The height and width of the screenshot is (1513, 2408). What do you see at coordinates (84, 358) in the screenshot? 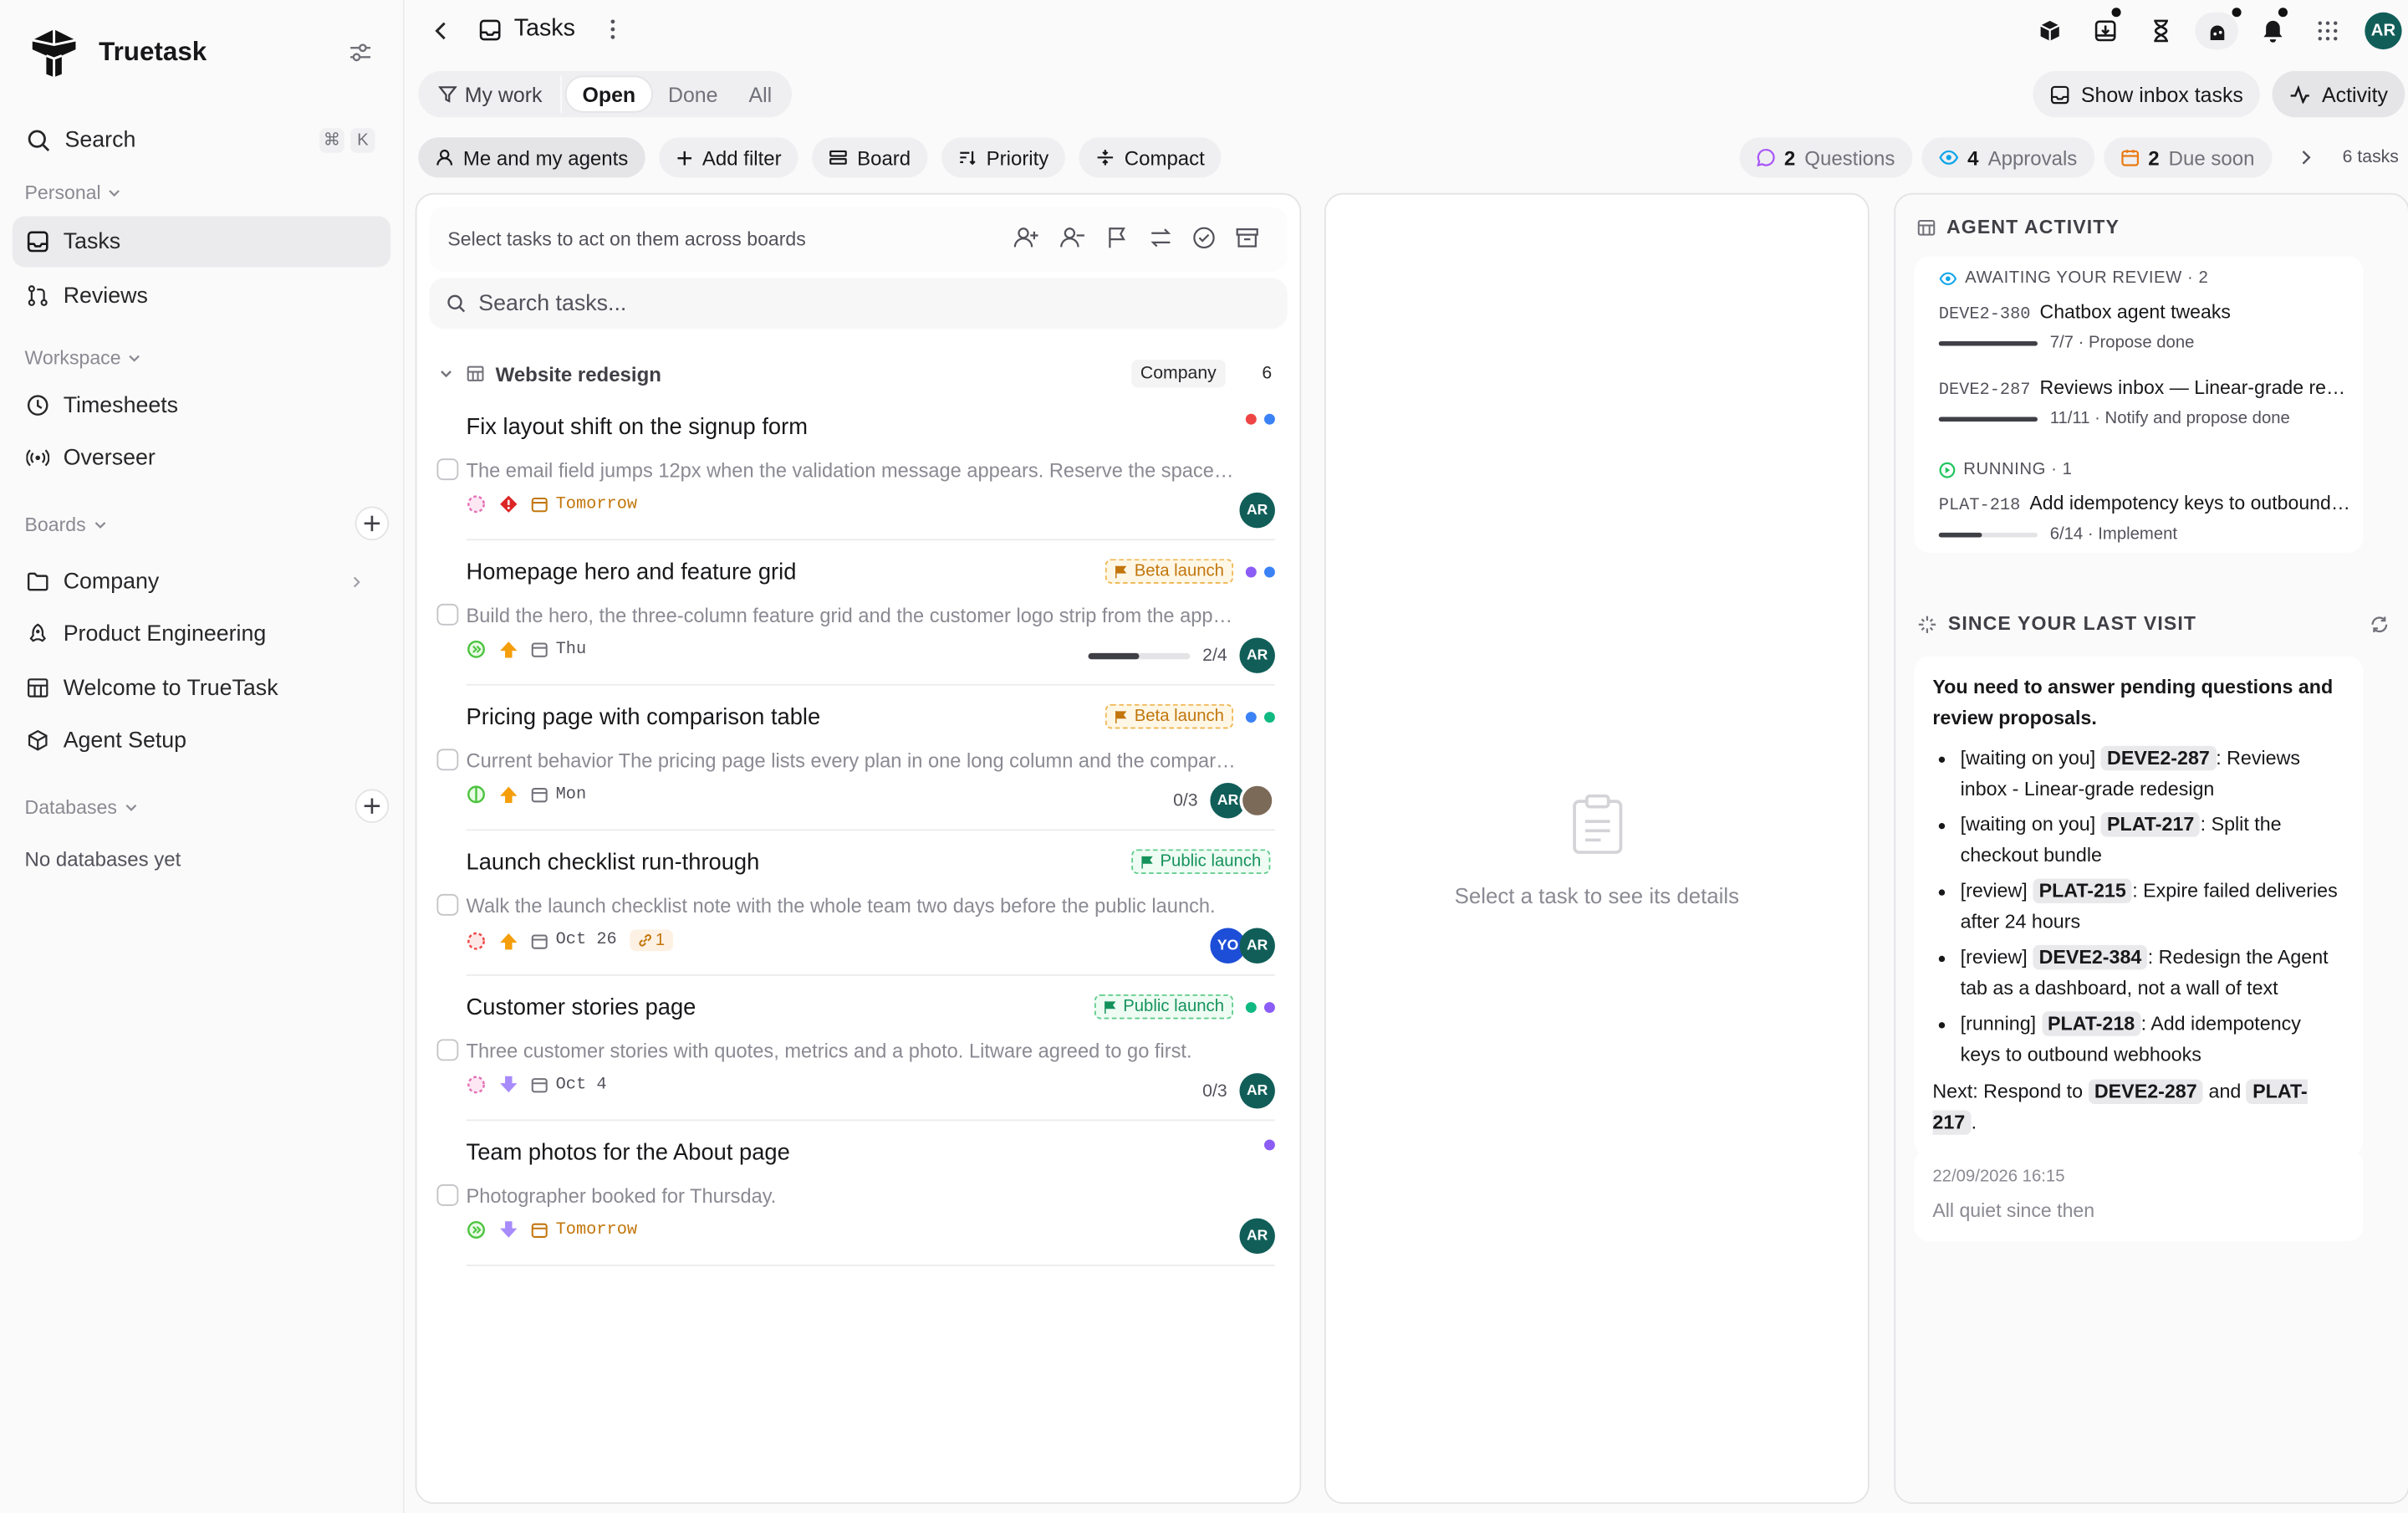
I see `section-workspace: Workspace` at bounding box center [84, 358].